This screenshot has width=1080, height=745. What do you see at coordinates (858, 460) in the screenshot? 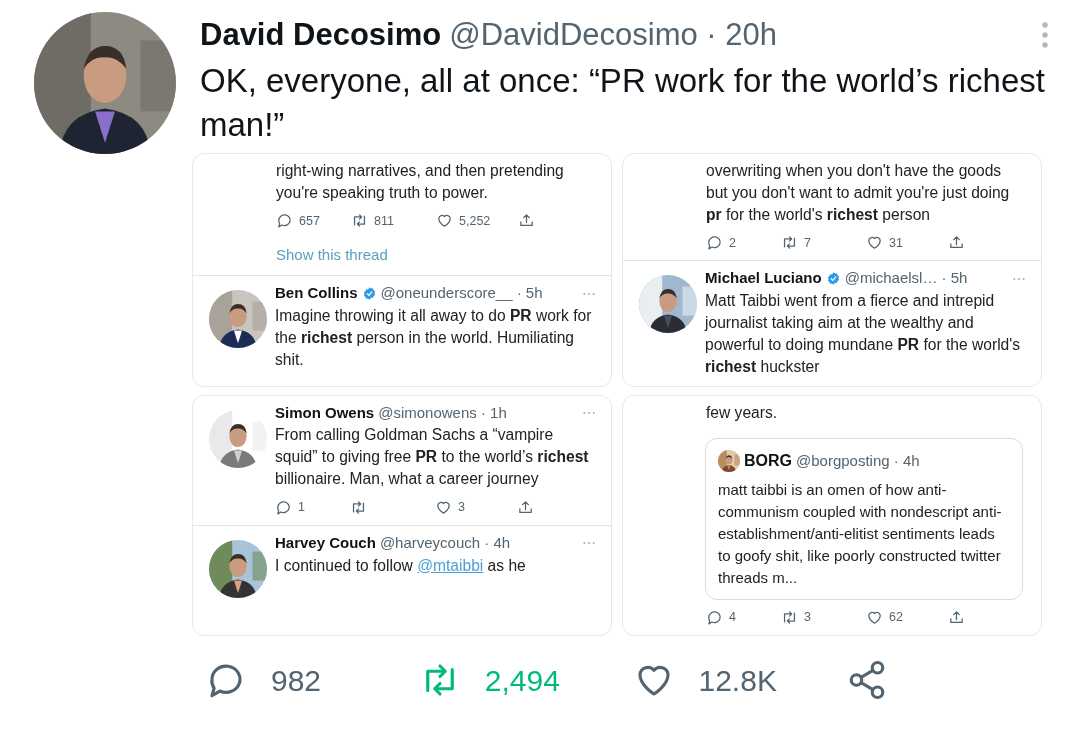
I see `author-handle: @borgposting · 4h` at bounding box center [858, 460].